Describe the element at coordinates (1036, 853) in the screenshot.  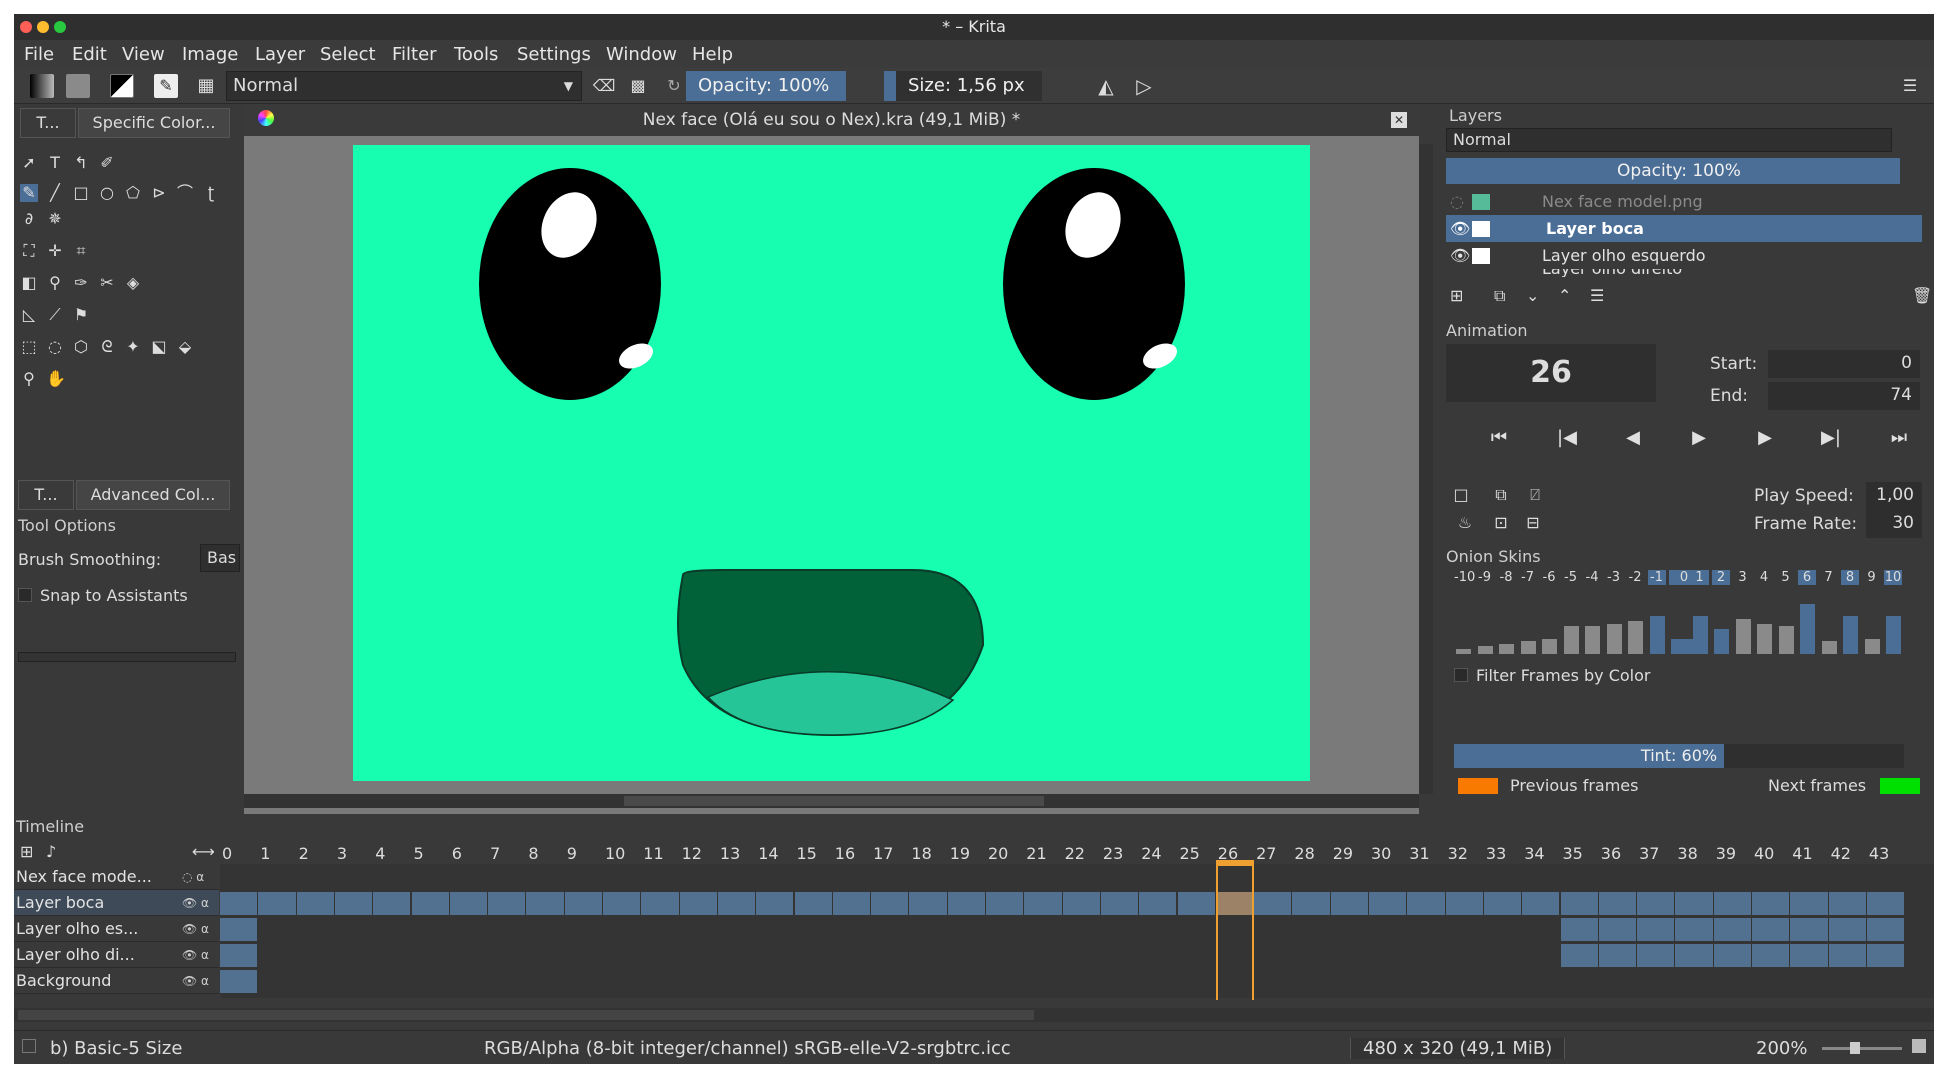
I see `frame-number: 21` at that location.